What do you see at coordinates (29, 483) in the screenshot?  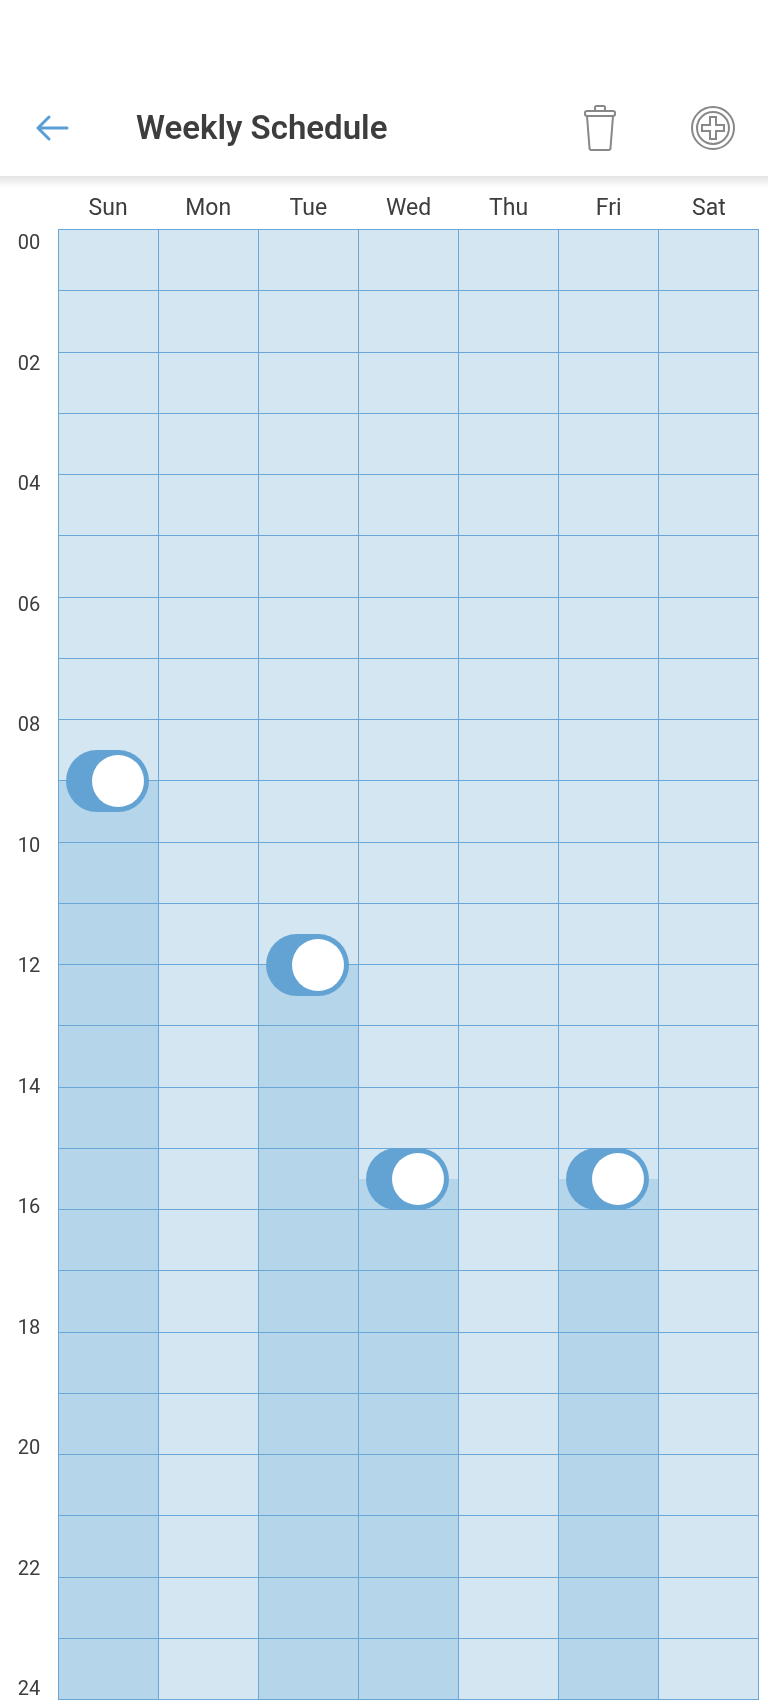 I see `hour-label: 04` at bounding box center [29, 483].